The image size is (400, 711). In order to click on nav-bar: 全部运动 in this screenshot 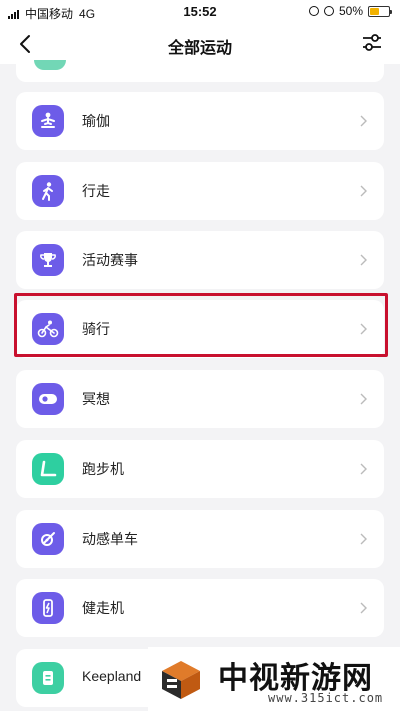, I will do `click(200, 44)`.